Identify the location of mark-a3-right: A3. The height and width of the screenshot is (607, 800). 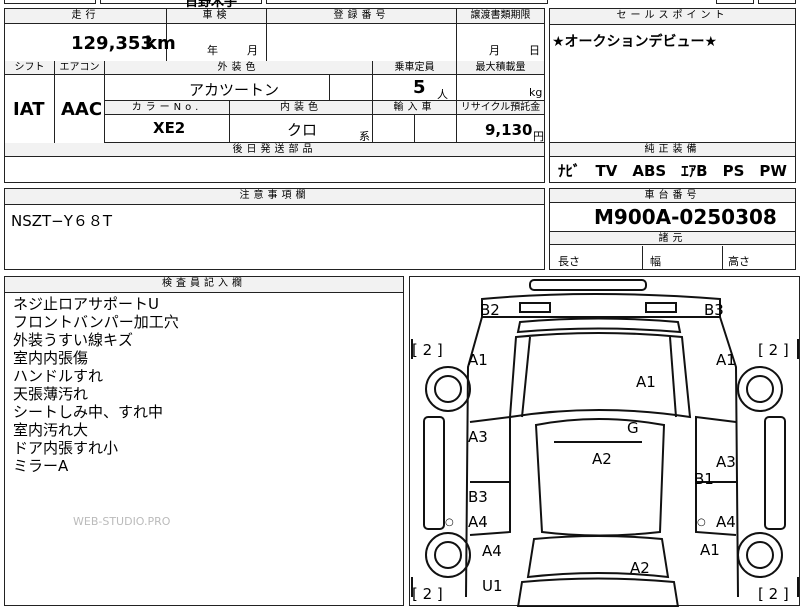
(726, 462).